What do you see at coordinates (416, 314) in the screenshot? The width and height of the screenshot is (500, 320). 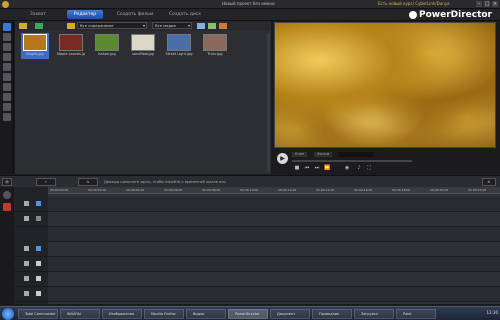 I see `taskbar-item: Paint` at bounding box center [416, 314].